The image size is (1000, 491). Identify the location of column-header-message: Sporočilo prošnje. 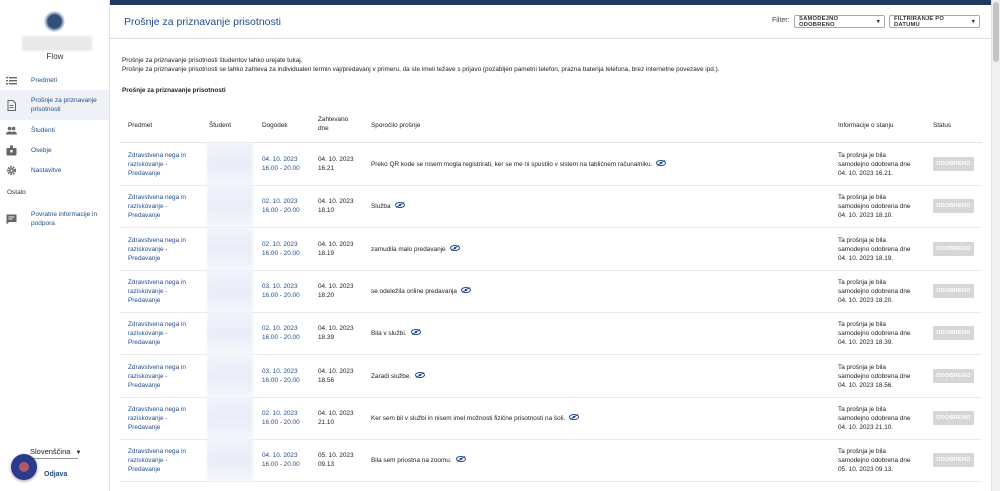
(395, 125).